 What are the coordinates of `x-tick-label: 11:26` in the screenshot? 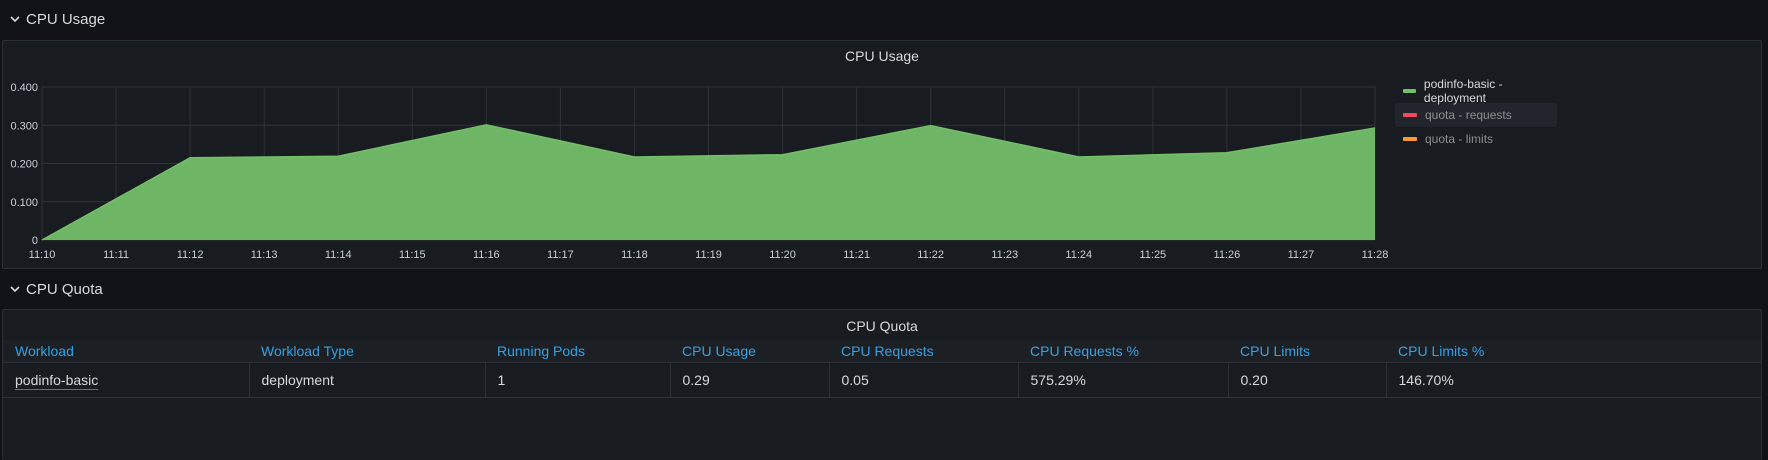 It's located at (1227, 255).